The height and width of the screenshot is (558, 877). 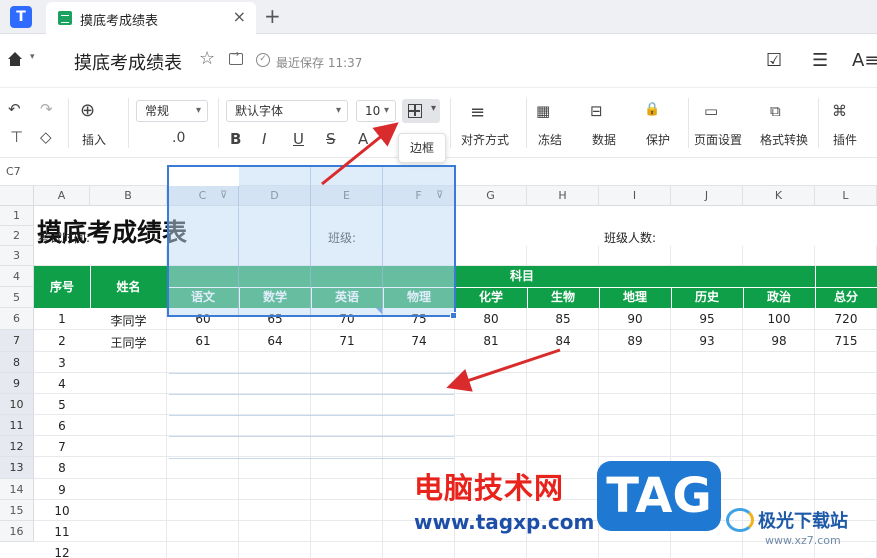 I want to click on undo-icon: ↶, so click(x=14, y=109).